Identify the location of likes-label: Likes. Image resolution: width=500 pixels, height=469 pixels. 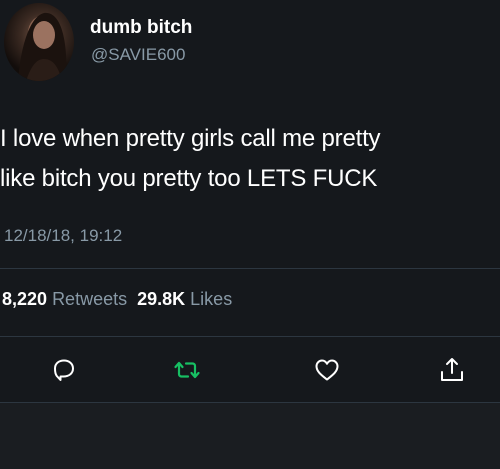
(211, 299).